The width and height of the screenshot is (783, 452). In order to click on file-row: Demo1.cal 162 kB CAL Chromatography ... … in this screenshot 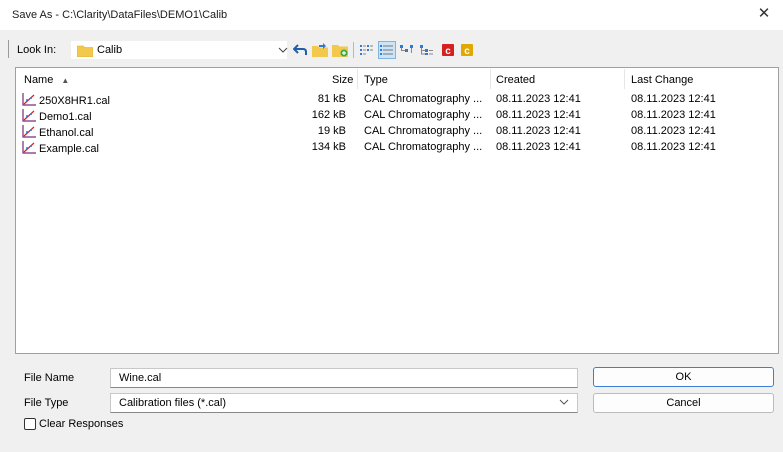, I will do `click(396, 116)`.